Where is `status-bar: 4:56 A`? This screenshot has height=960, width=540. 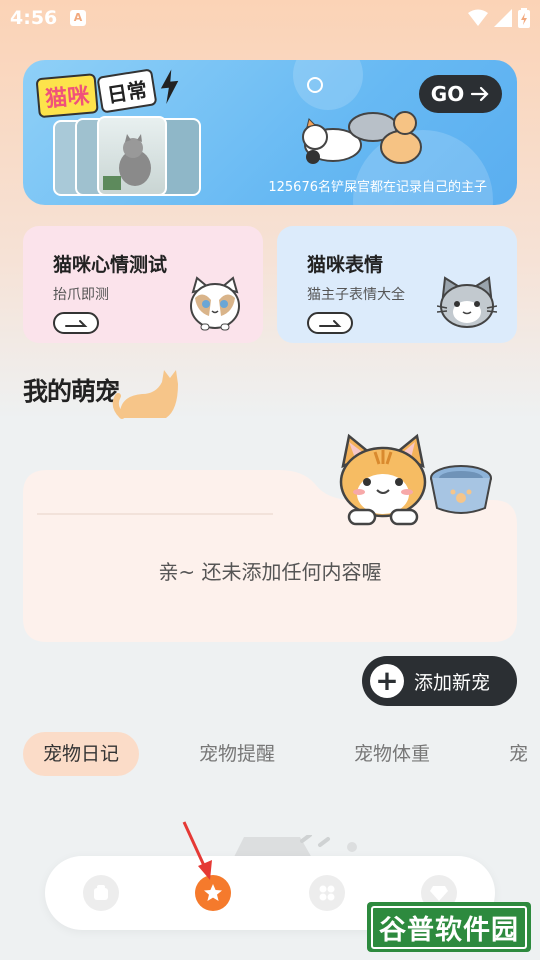
status-bar: 4:56 A is located at coordinates (270, 18).